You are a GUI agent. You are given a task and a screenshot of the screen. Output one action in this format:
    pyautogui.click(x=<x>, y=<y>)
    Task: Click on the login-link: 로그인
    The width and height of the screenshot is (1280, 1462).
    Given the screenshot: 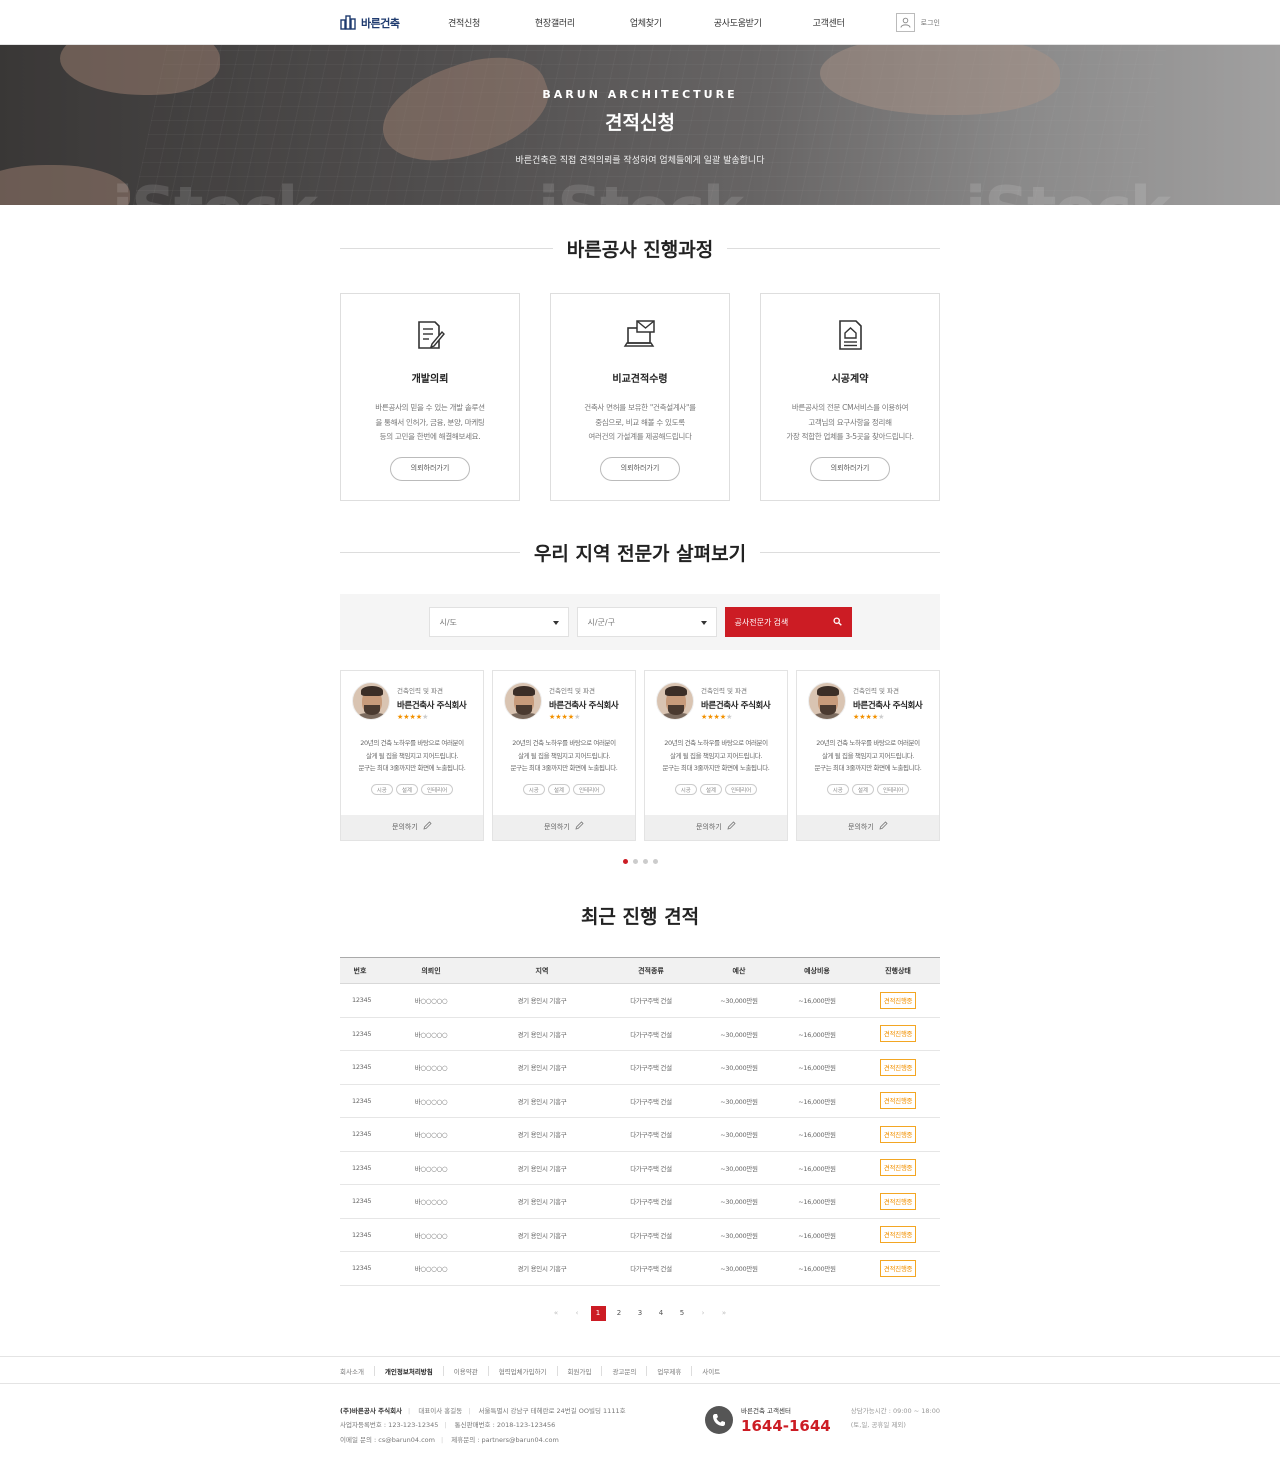 What is the action you would take?
    pyautogui.click(x=917, y=22)
    